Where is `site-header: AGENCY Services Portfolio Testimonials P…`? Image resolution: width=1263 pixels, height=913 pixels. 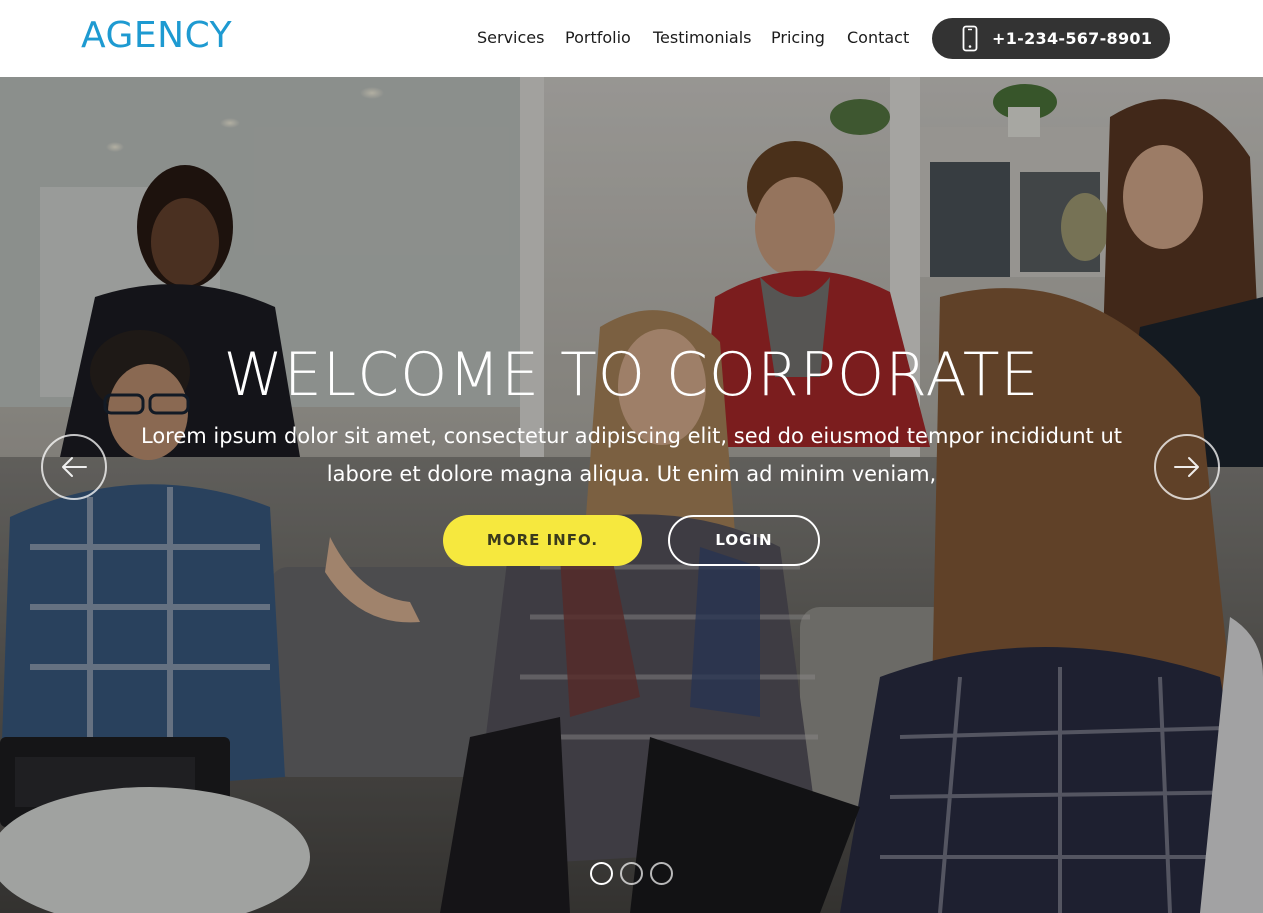
site-header: AGENCY Services Portfolio Testimonials P… is located at coordinates (631, 38).